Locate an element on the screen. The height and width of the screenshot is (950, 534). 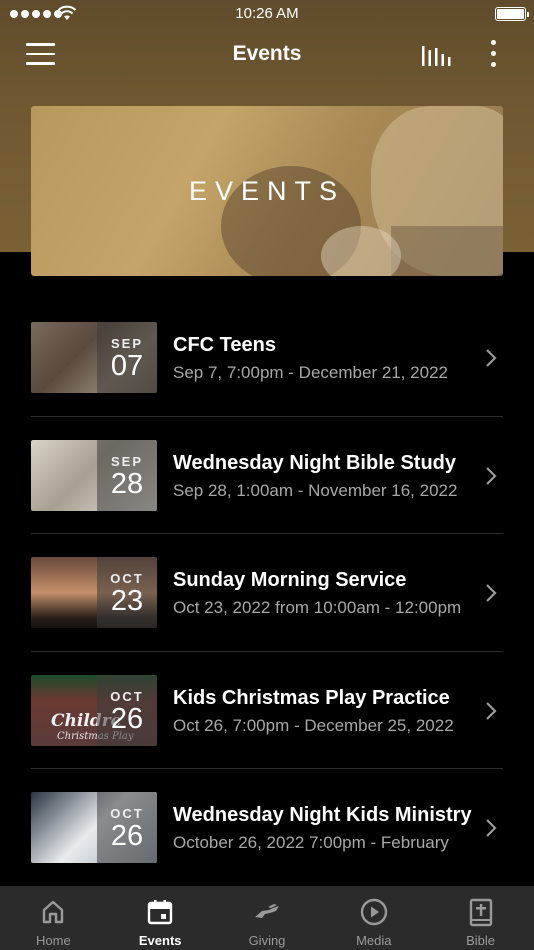
event-title: CFC Teens is located at coordinates (224, 345).